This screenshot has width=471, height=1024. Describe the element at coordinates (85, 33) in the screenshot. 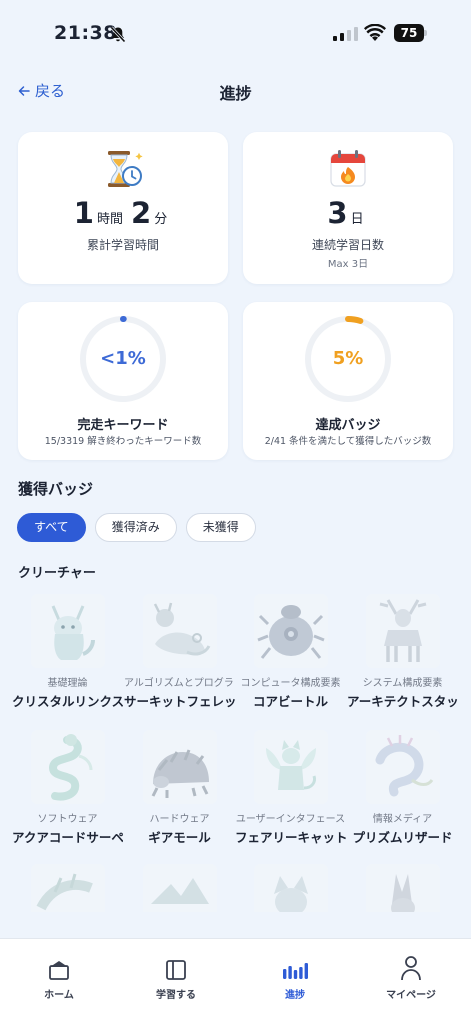

I see `status-time: 21:38` at that location.